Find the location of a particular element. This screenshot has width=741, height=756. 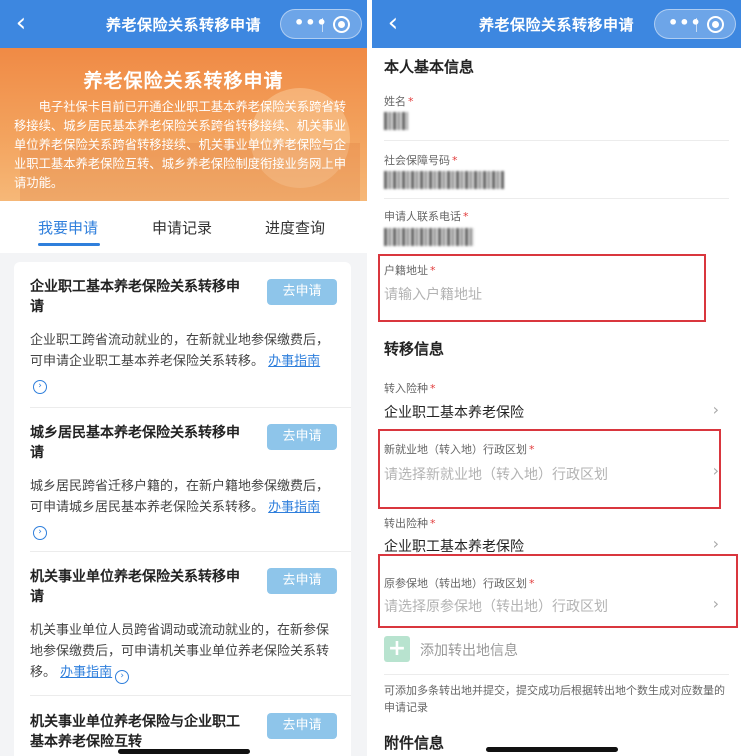

banner-title: 养老保险关系转移申请 is located at coordinates (183, 81).